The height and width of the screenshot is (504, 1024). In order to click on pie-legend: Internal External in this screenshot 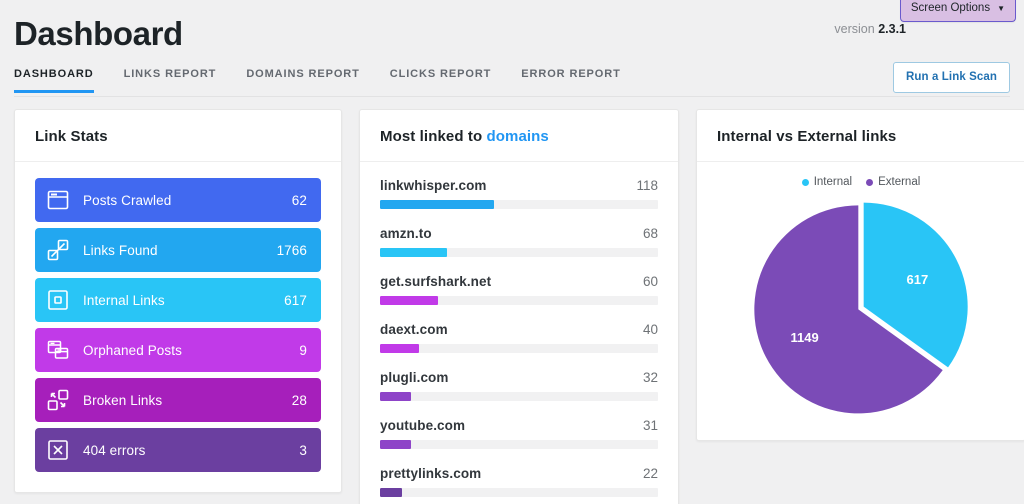, I will do `click(860, 182)`.